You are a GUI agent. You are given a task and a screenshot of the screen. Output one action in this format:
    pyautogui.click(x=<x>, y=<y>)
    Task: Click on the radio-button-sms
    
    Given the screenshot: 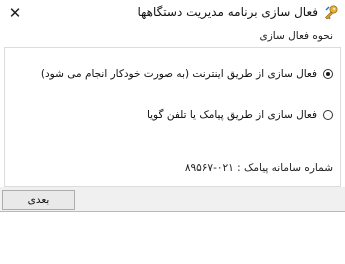 What is the action you would take?
    pyautogui.click(x=328, y=115)
    